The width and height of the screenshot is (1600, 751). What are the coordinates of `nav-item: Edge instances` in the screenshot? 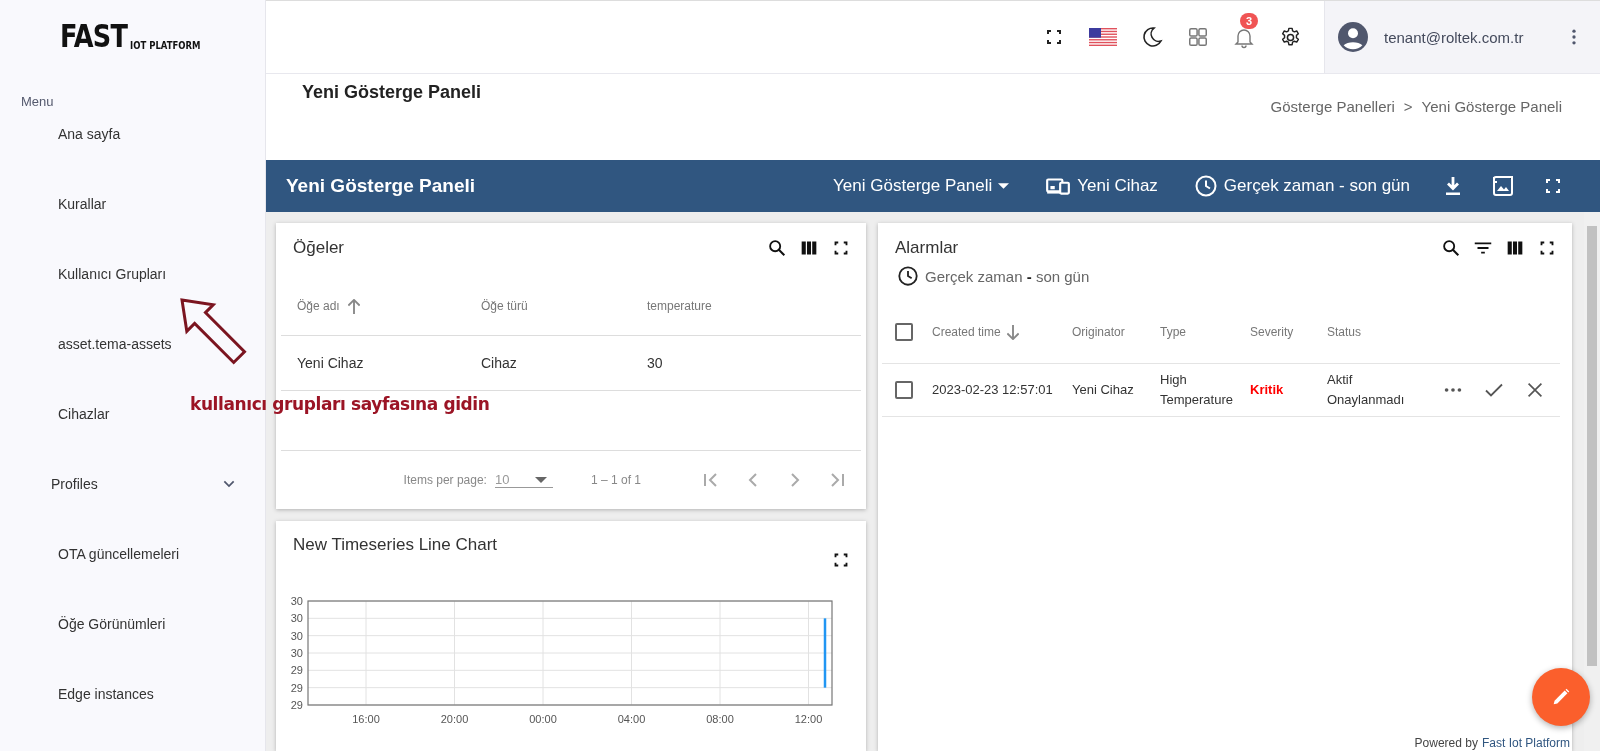 It's located at (132, 694).